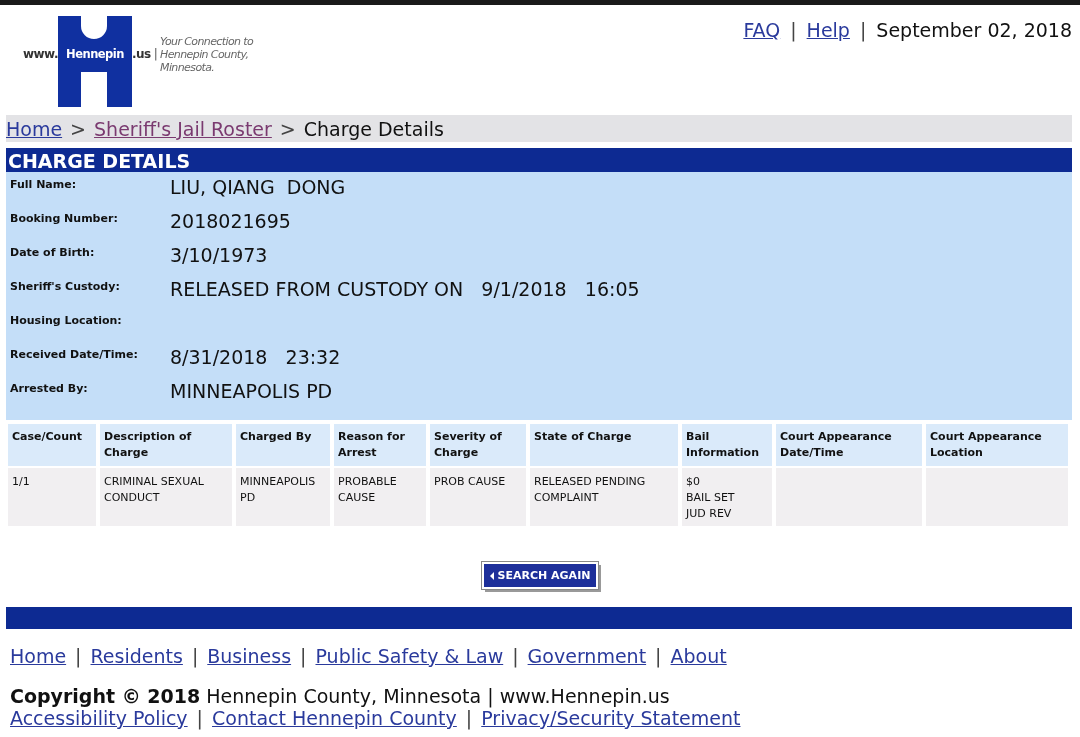  Describe the element at coordinates (283, 445) in the screenshot. I see `column-header: Charged By` at that location.